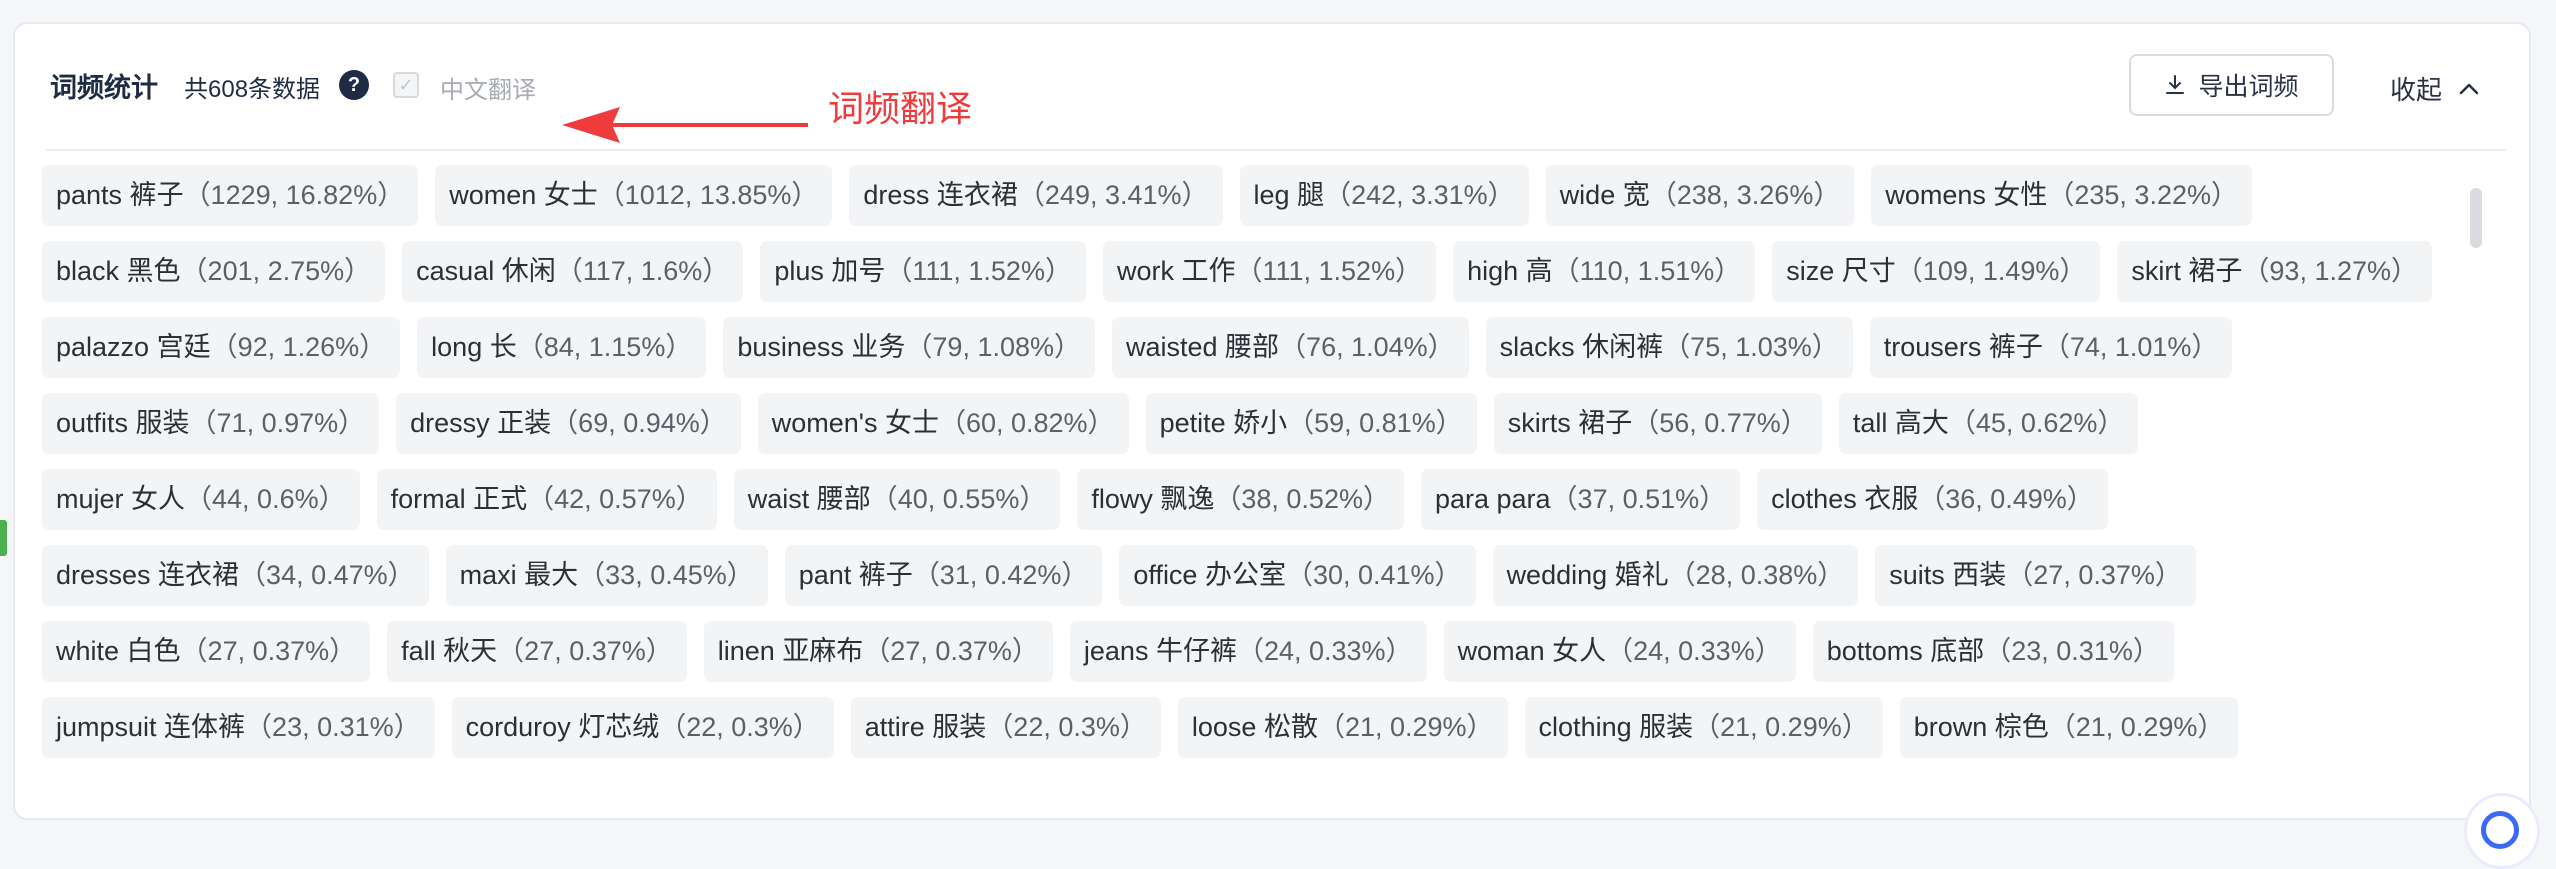  Describe the element at coordinates (238, 727) in the screenshot. I see `word-tag: jumpsuit 连体裤（23, 0.31%）` at that location.